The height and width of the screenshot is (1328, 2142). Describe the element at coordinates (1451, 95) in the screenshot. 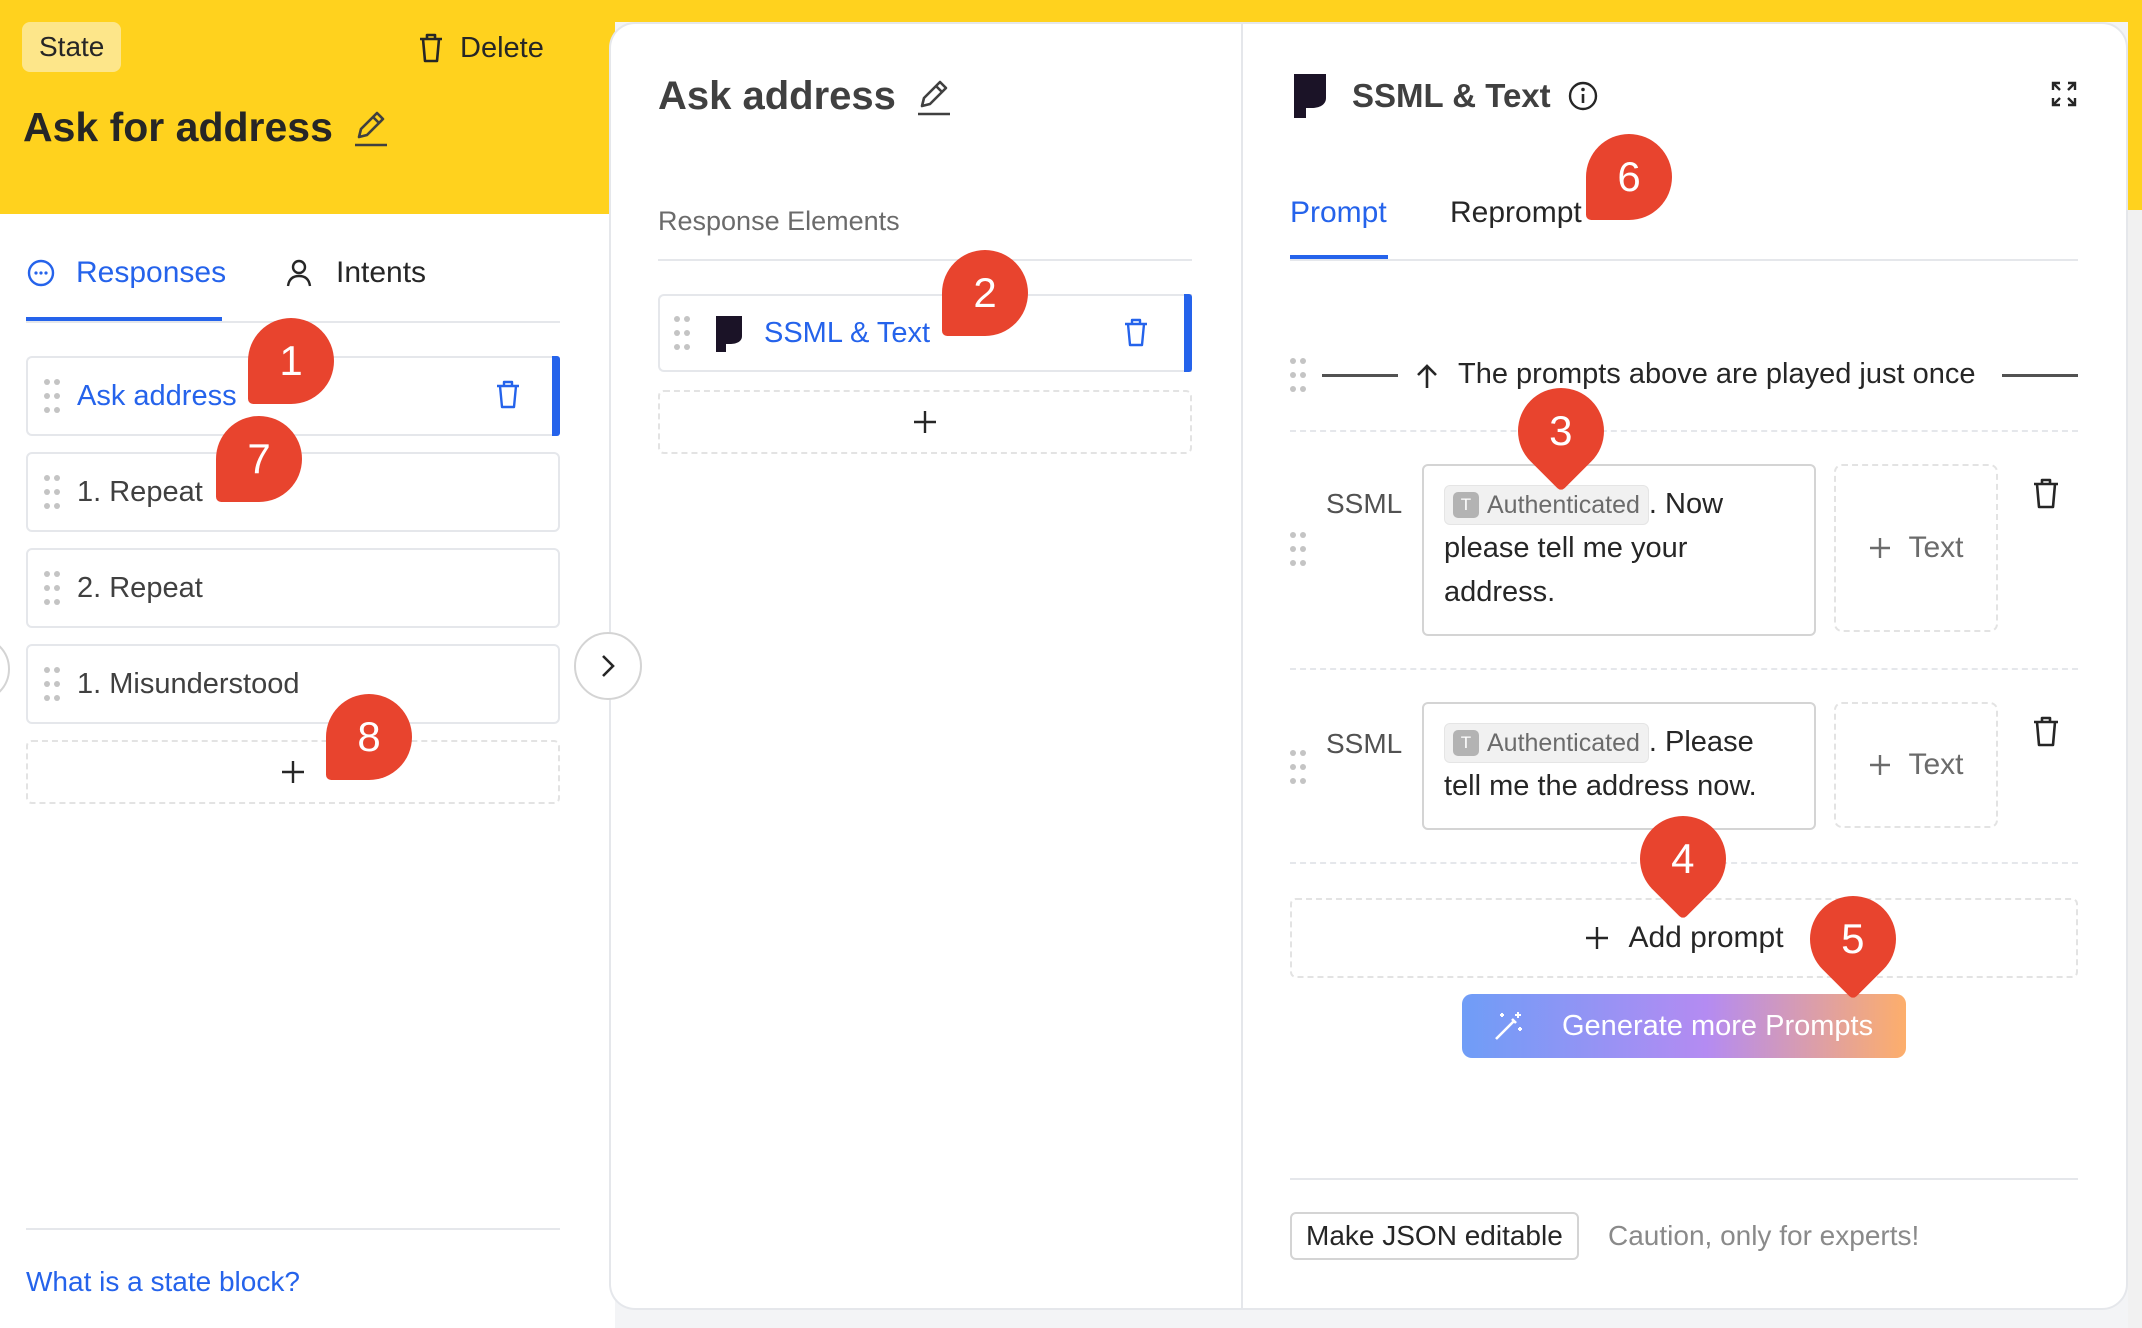

I see `editor-title: SSML & Text` at that location.